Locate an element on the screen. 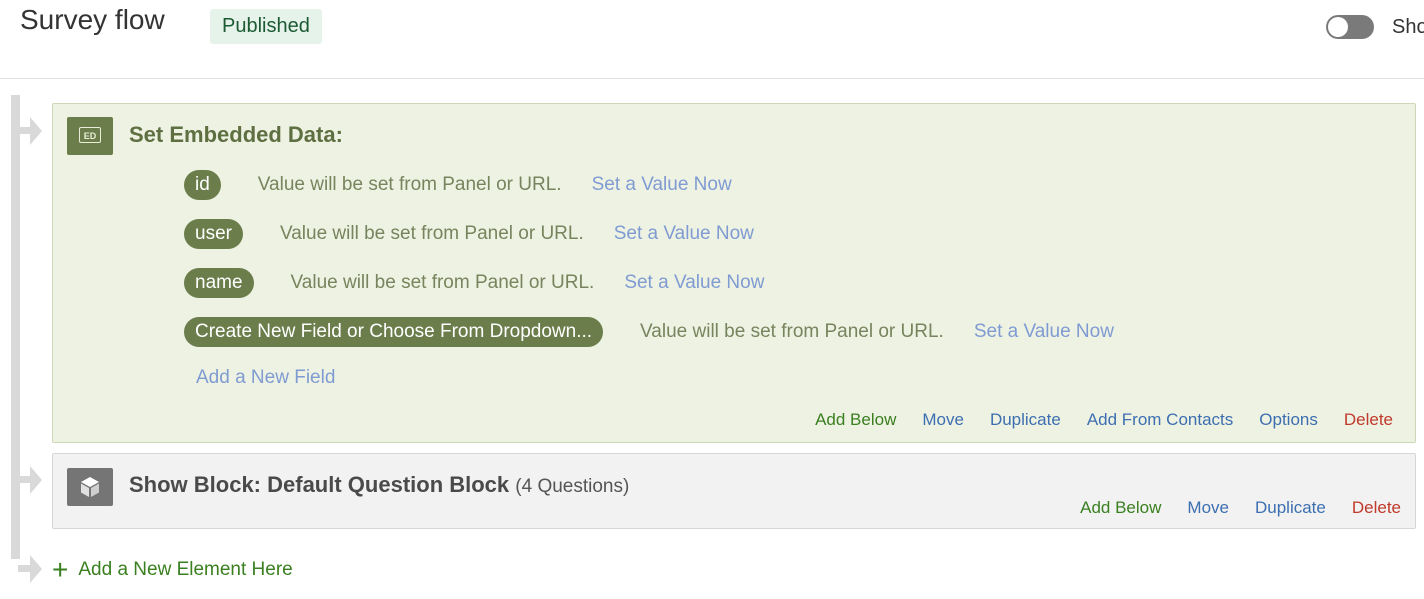 The image size is (1424, 599). flow-rail is located at coordinates (15, 327).